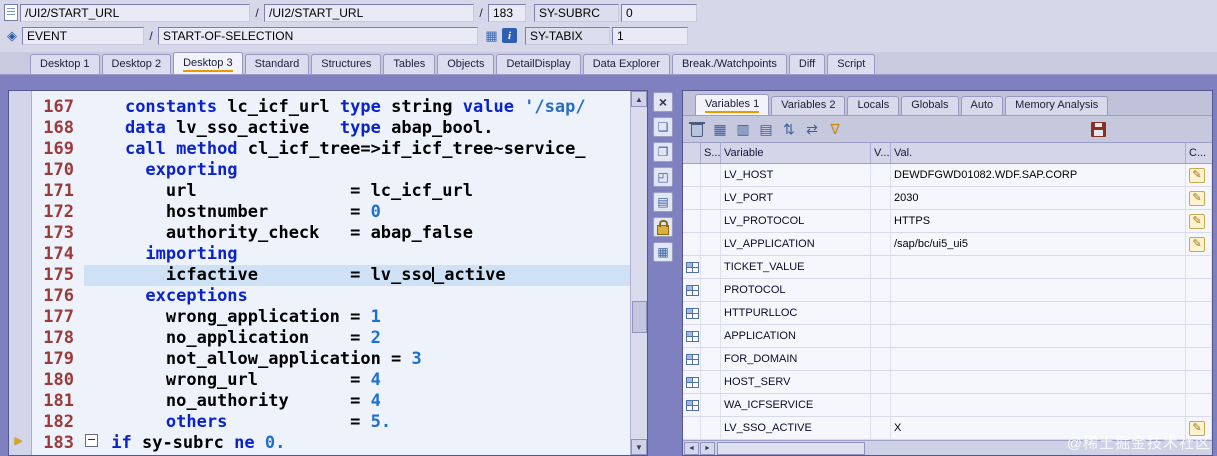 The height and width of the screenshot is (456, 1217). I want to click on variable-row-ticket-value: TICKET_VALUE, so click(947, 267).